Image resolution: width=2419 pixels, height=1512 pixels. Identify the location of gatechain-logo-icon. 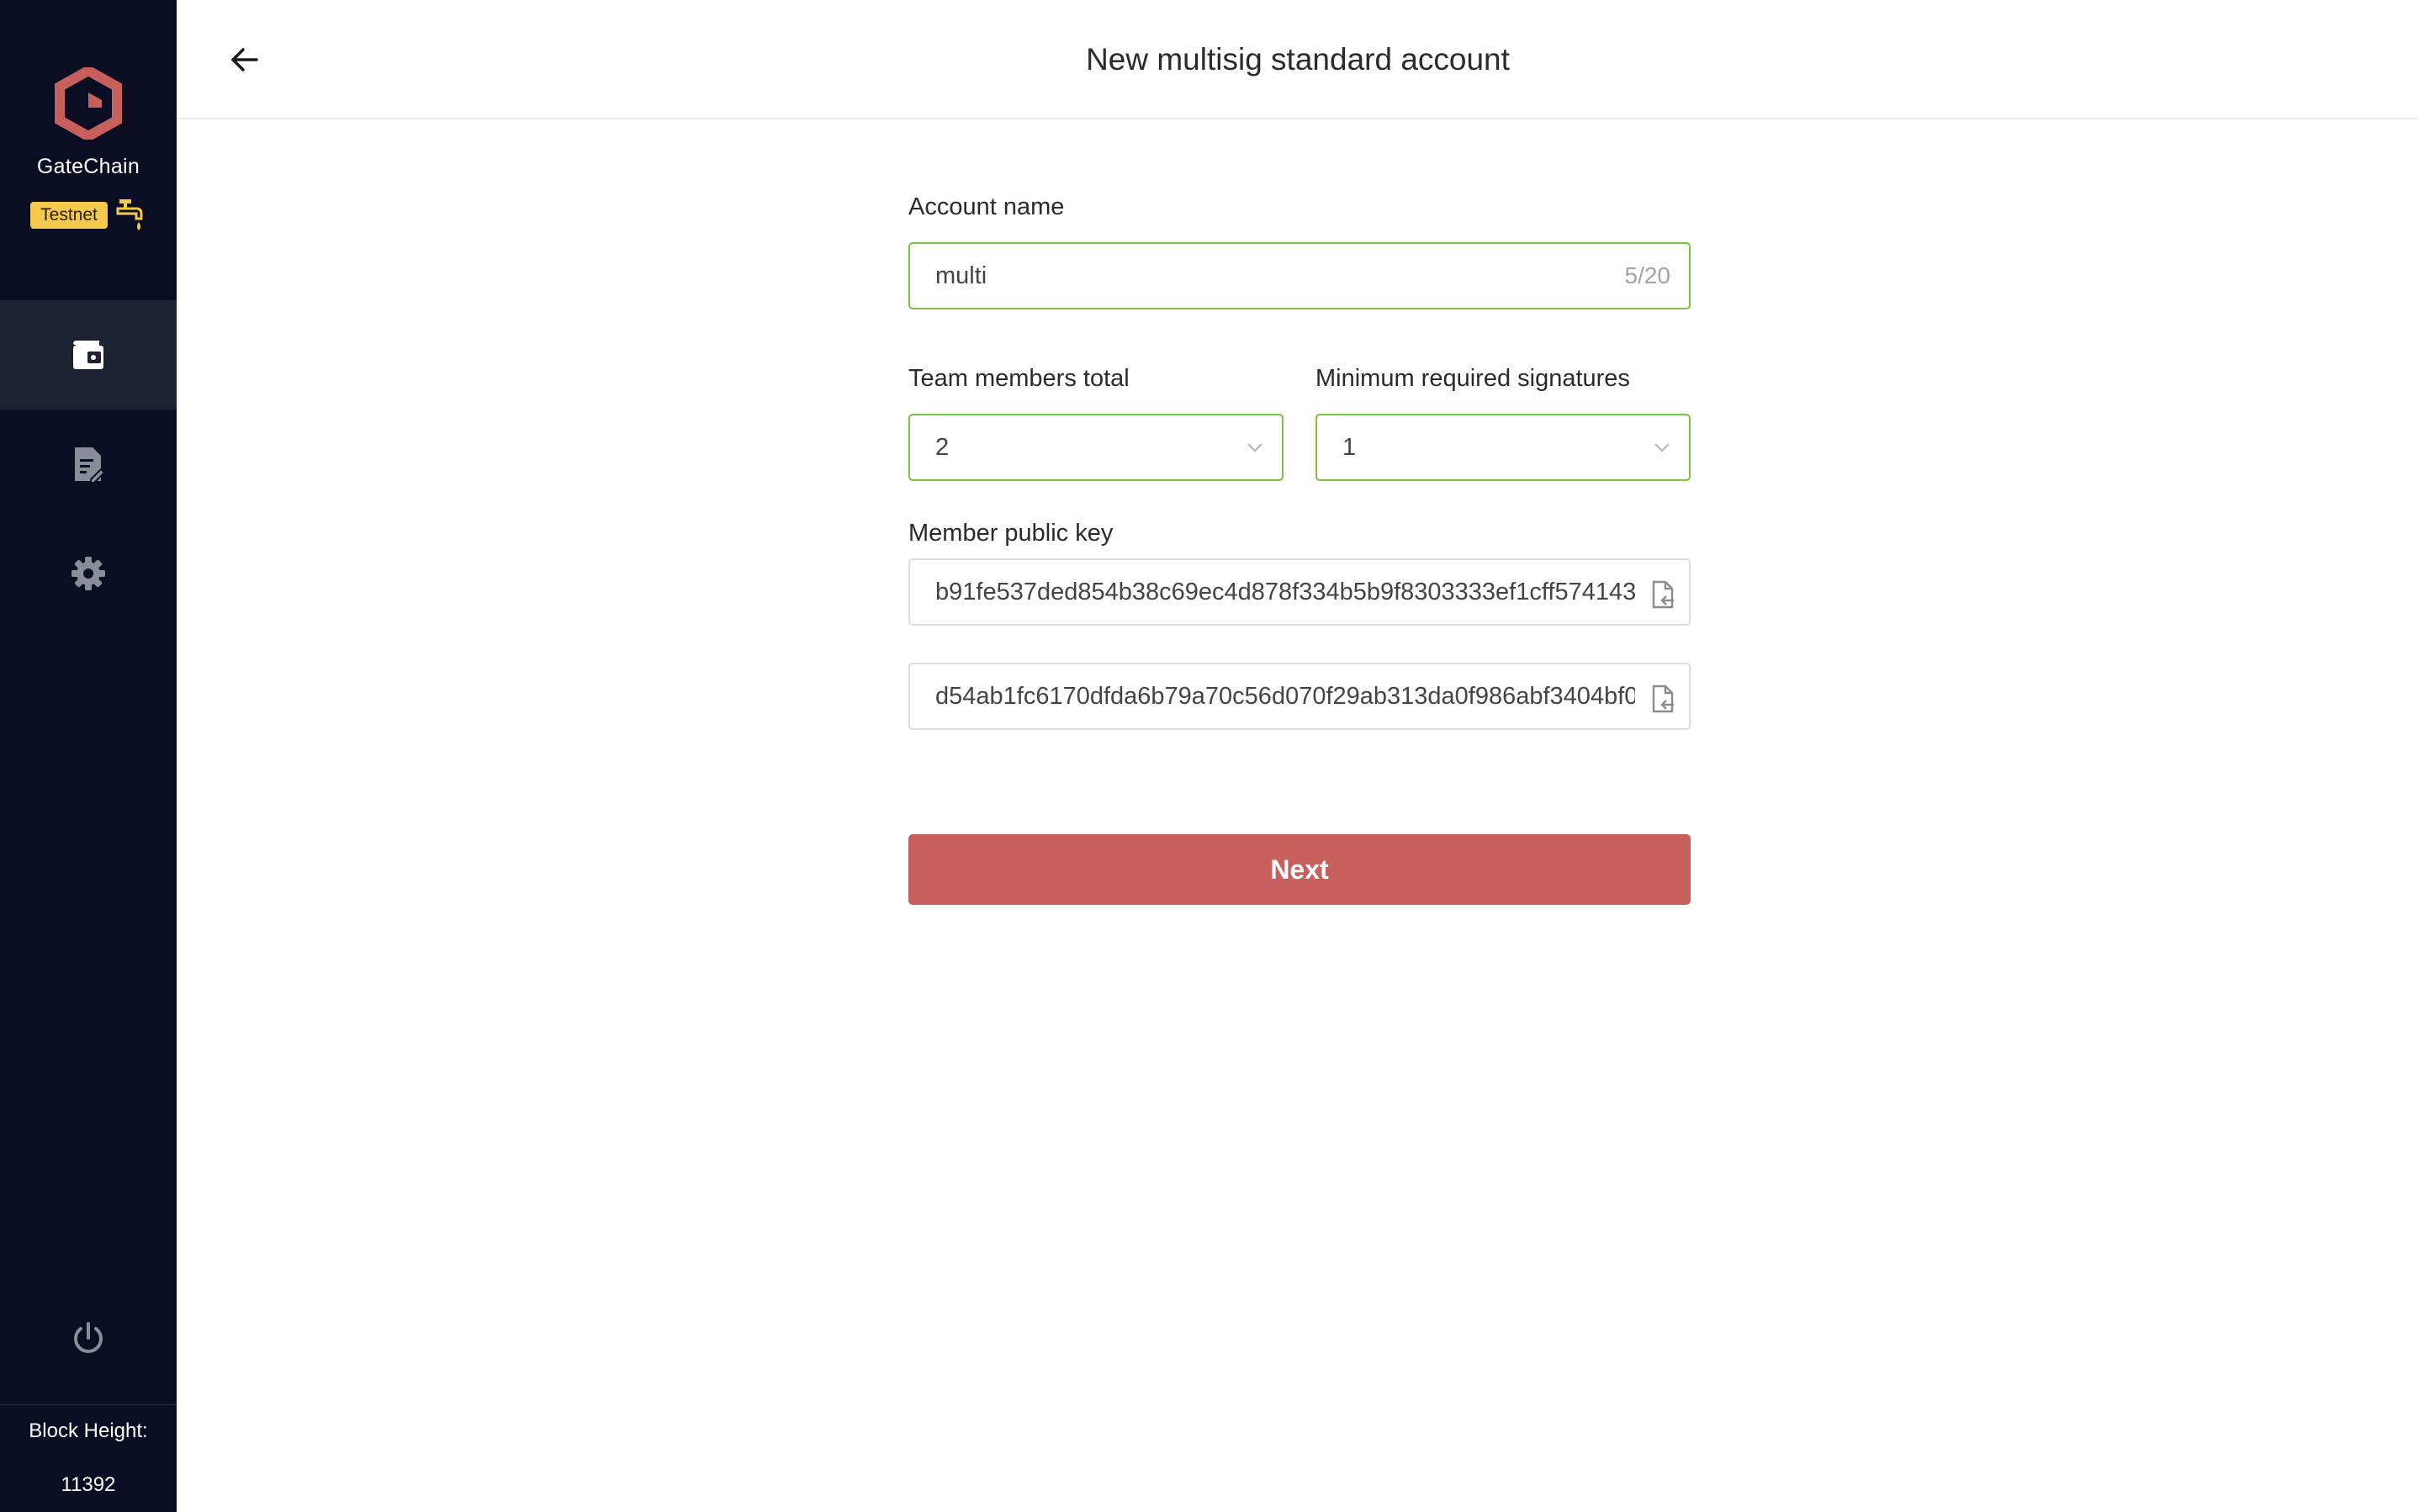
(88, 103).